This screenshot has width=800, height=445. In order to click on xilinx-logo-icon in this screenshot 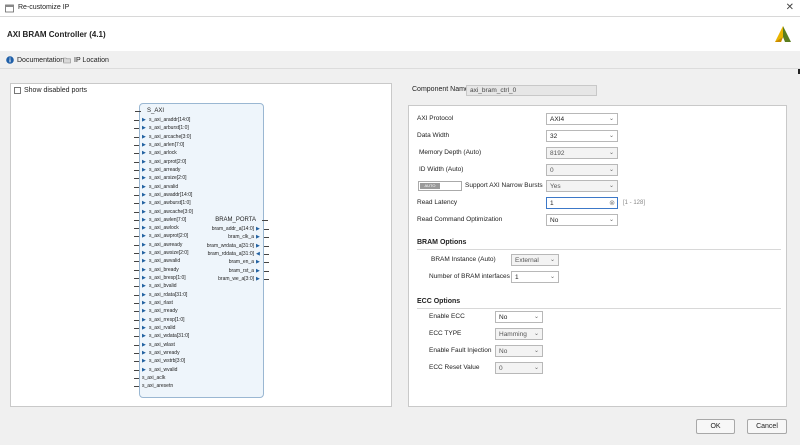, I will do `click(783, 34)`.